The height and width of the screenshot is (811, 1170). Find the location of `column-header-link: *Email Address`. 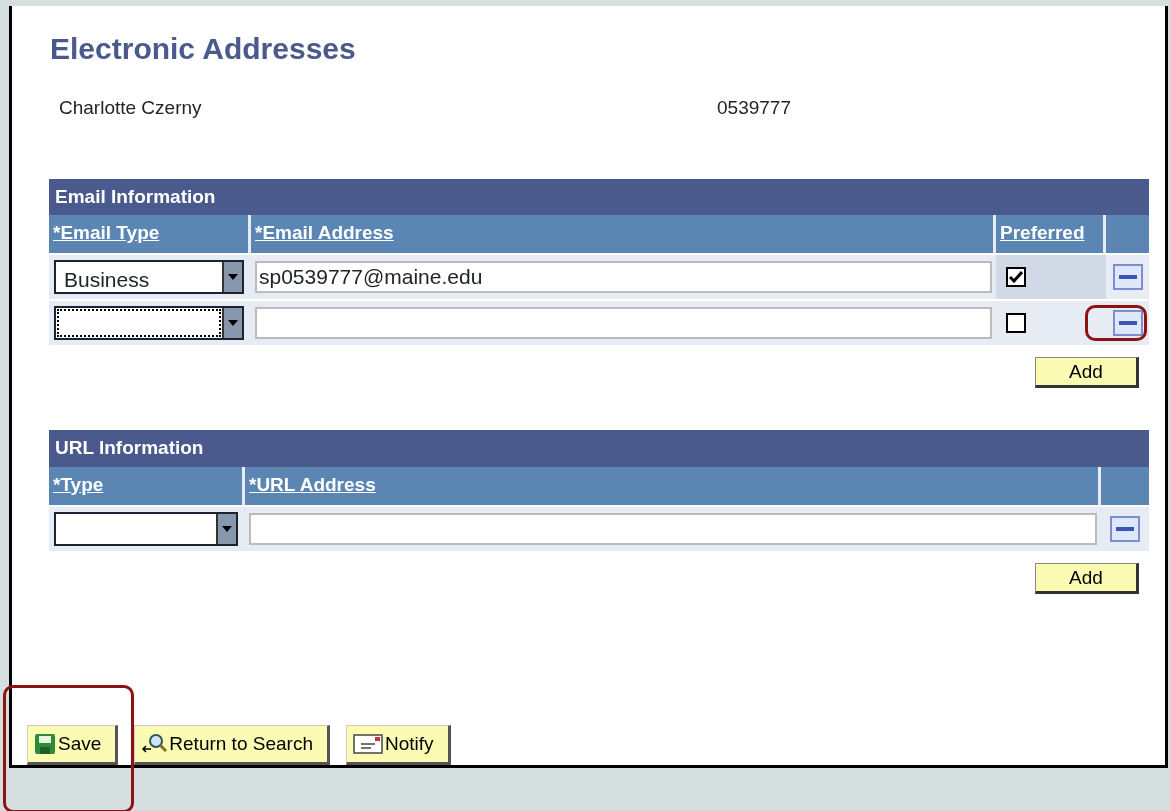

column-header-link: *Email Address is located at coordinates (623, 234).